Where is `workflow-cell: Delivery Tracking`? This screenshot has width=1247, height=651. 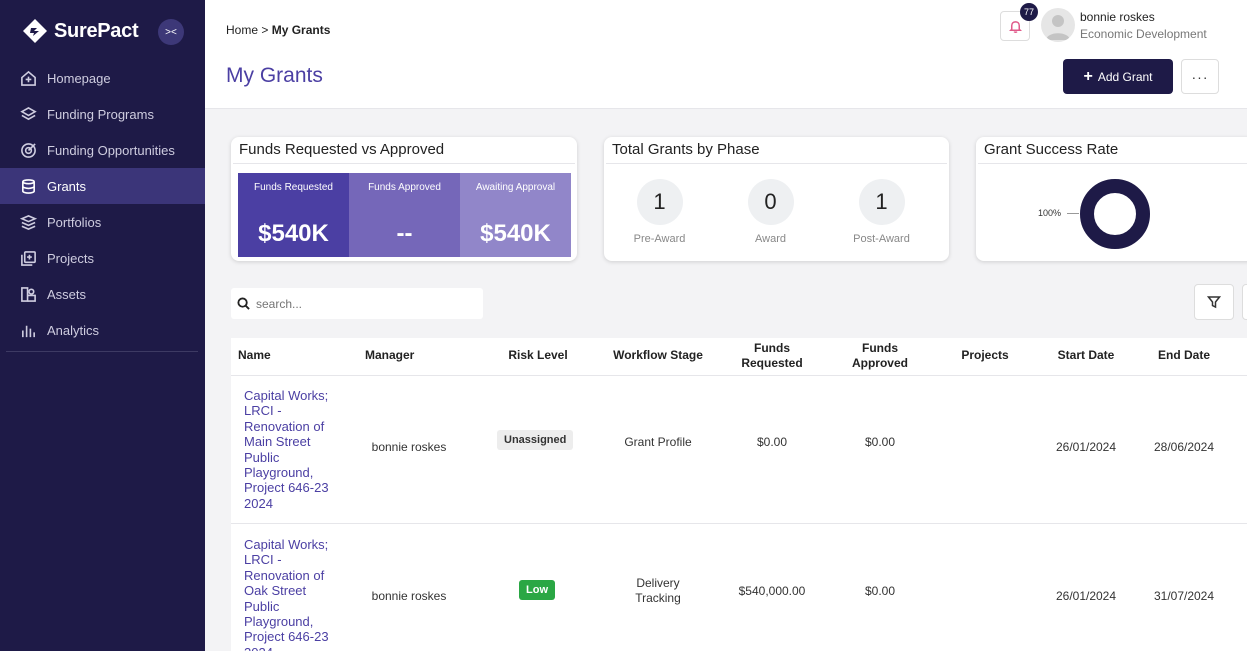
workflow-cell: Delivery Tracking is located at coordinates (658, 591).